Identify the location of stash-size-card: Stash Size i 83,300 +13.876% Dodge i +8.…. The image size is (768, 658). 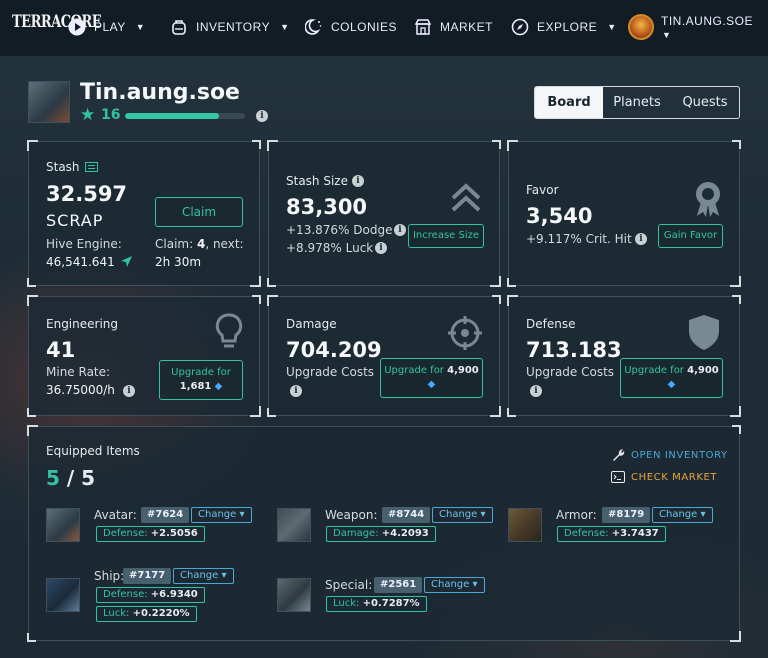
(384, 213).